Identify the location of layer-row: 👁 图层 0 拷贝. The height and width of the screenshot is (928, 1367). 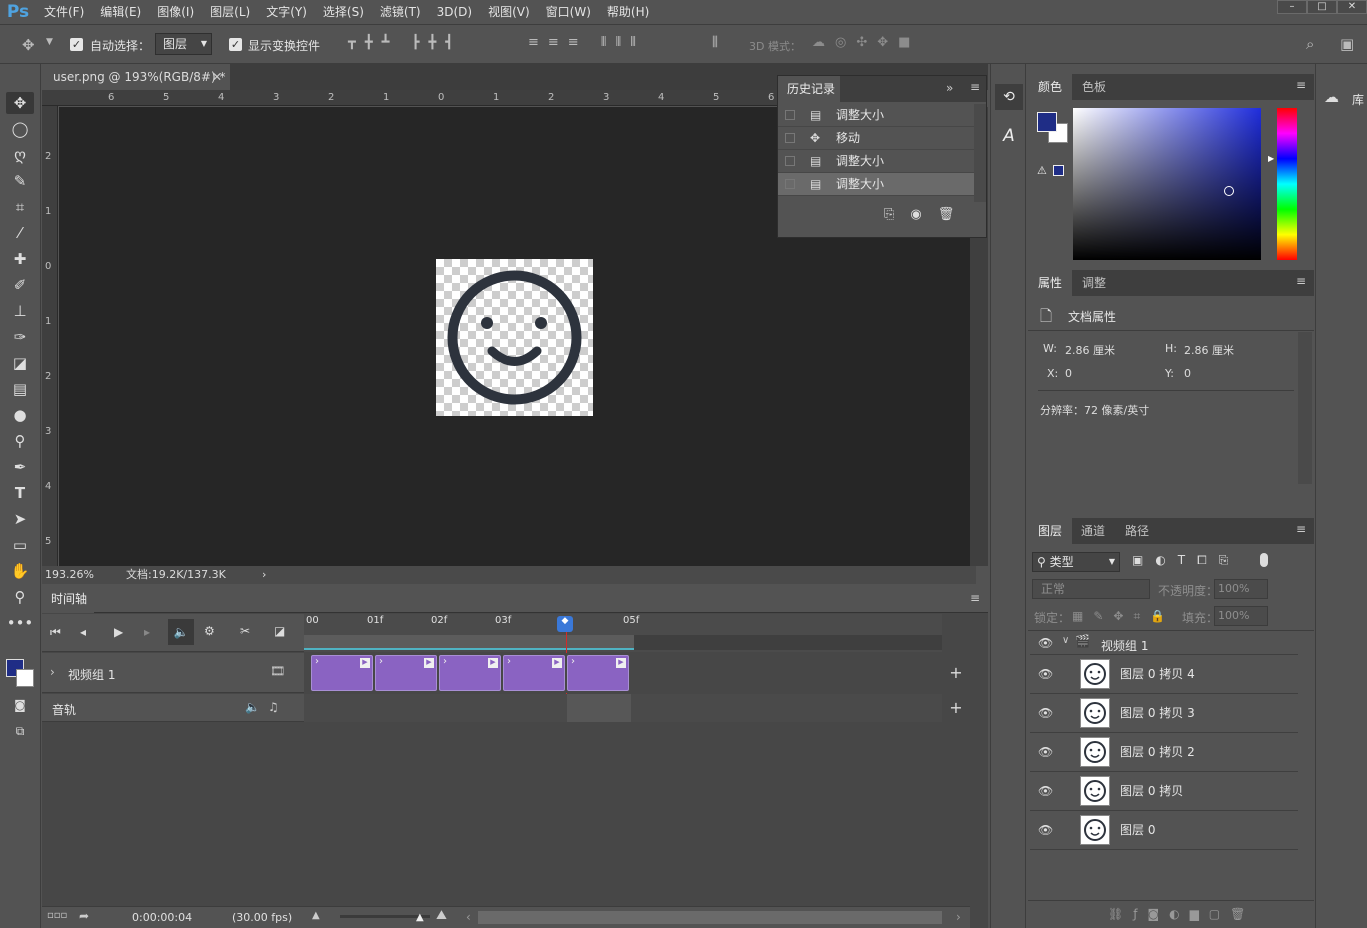
(1164, 791).